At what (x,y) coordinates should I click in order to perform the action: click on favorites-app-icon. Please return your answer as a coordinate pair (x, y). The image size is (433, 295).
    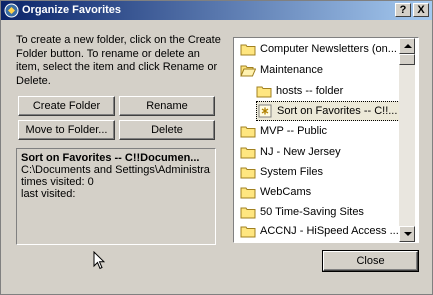
    Looking at the image, I should click on (11, 10).